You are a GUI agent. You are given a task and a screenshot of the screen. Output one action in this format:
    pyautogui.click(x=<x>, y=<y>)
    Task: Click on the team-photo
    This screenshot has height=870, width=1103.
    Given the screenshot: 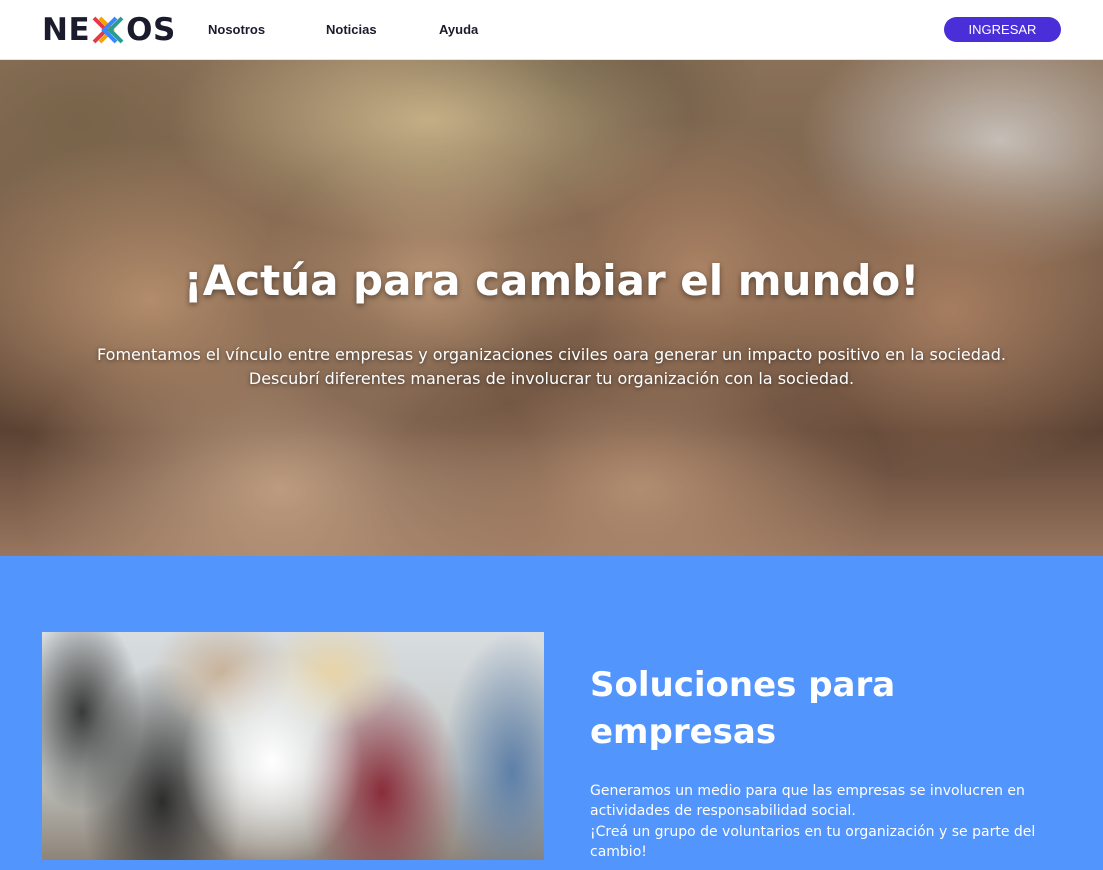 What is the action you would take?
    pyautogui.click(x=293, y=746)
    